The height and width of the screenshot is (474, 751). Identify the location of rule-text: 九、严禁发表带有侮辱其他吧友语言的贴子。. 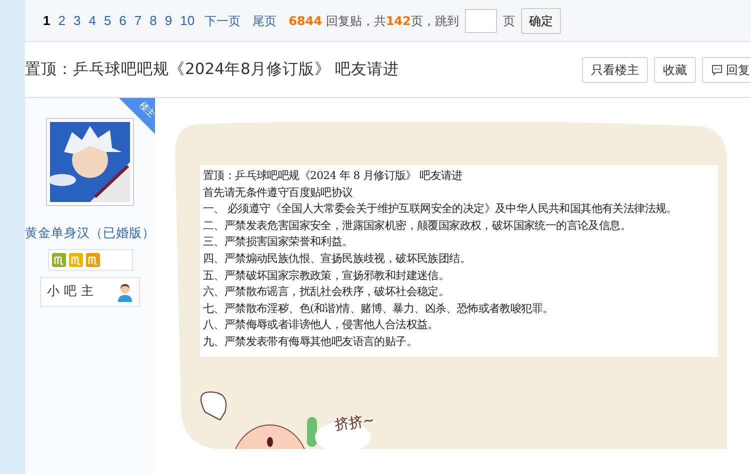
(310, 342).